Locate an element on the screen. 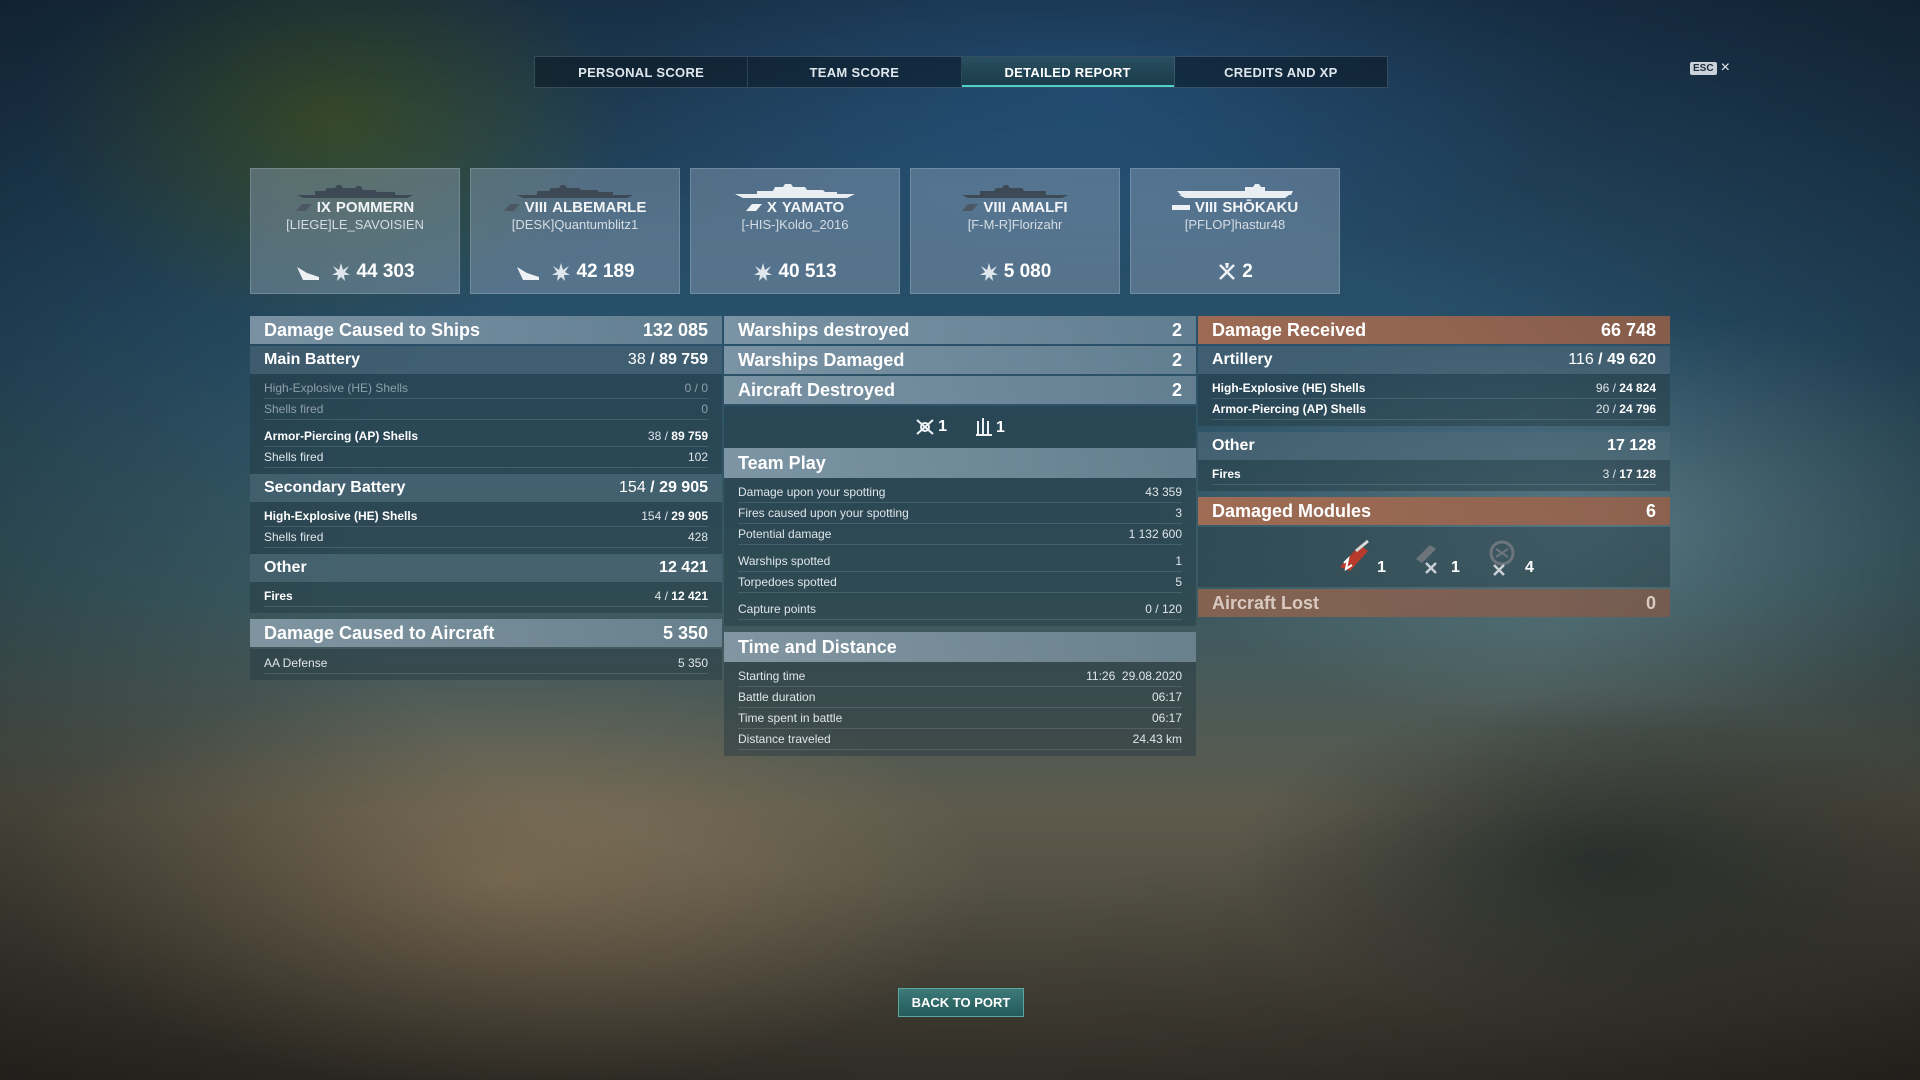 This screenshot has height=1080, width=1920. row-label: Shells fired is located at coordinates (294, 457).